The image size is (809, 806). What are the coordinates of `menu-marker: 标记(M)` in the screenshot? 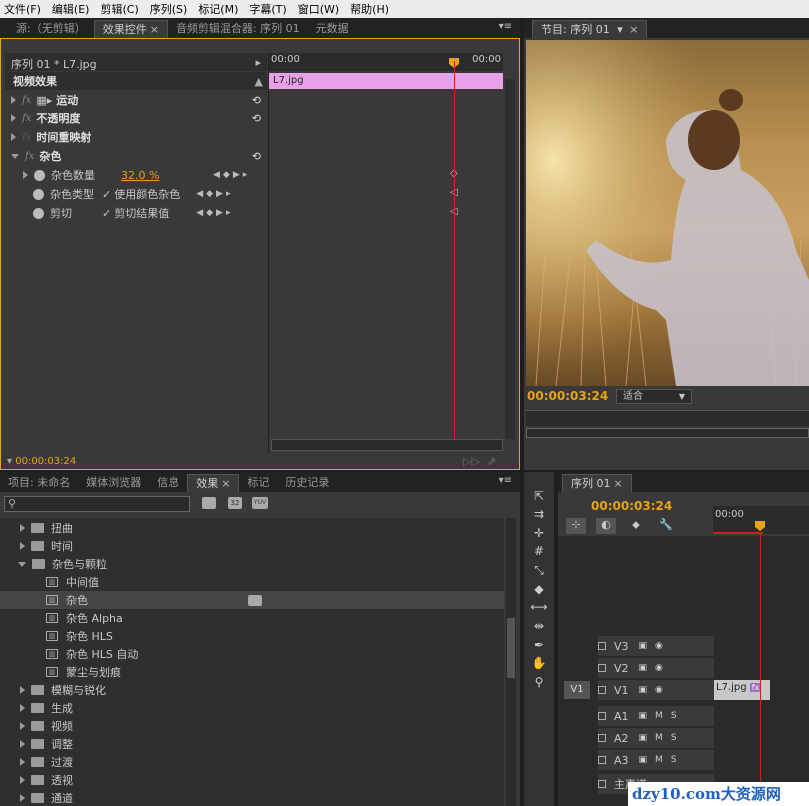 It's located at (218, 9).